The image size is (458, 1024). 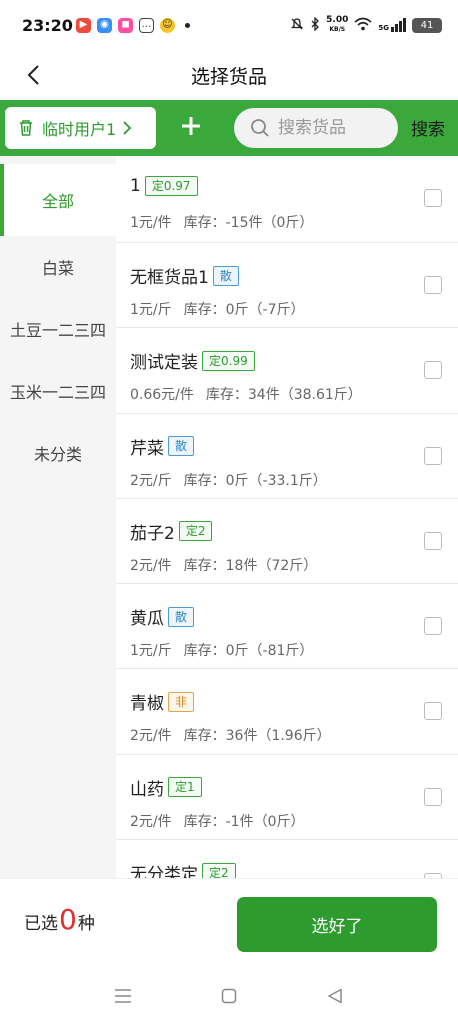 What do you see at coordinates (287, 627) in the screenshot?
I see `list-item: 黄瓜散 1元/斤 库存：0斤（-81斤）` at bounding box center [287, 627].